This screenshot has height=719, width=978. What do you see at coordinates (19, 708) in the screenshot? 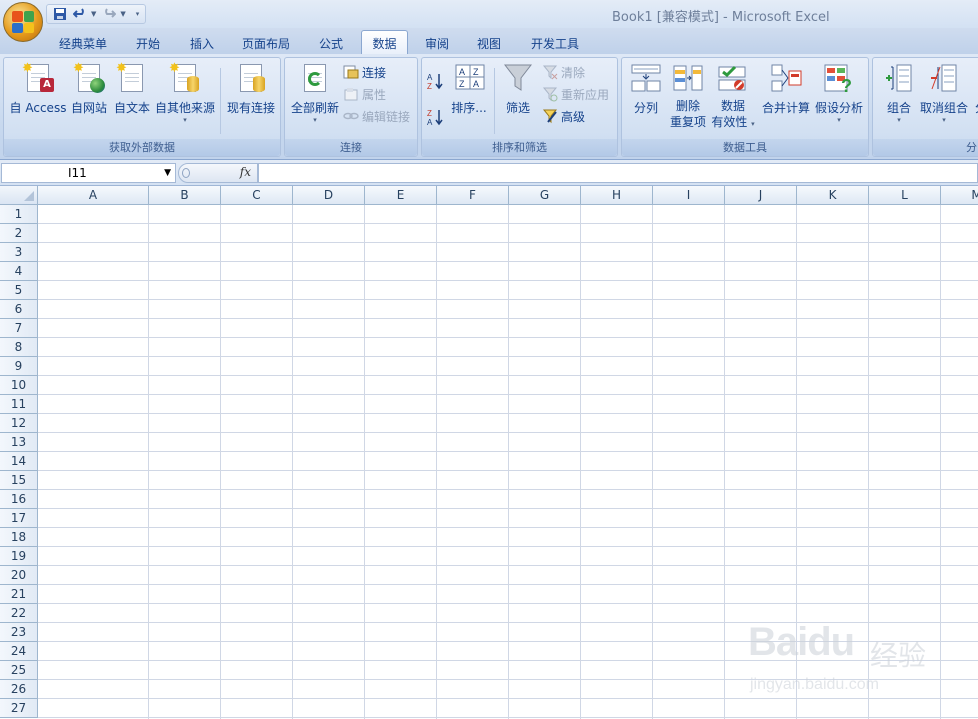
I see `row-header-27: 27` at bounding box center [19, 708].